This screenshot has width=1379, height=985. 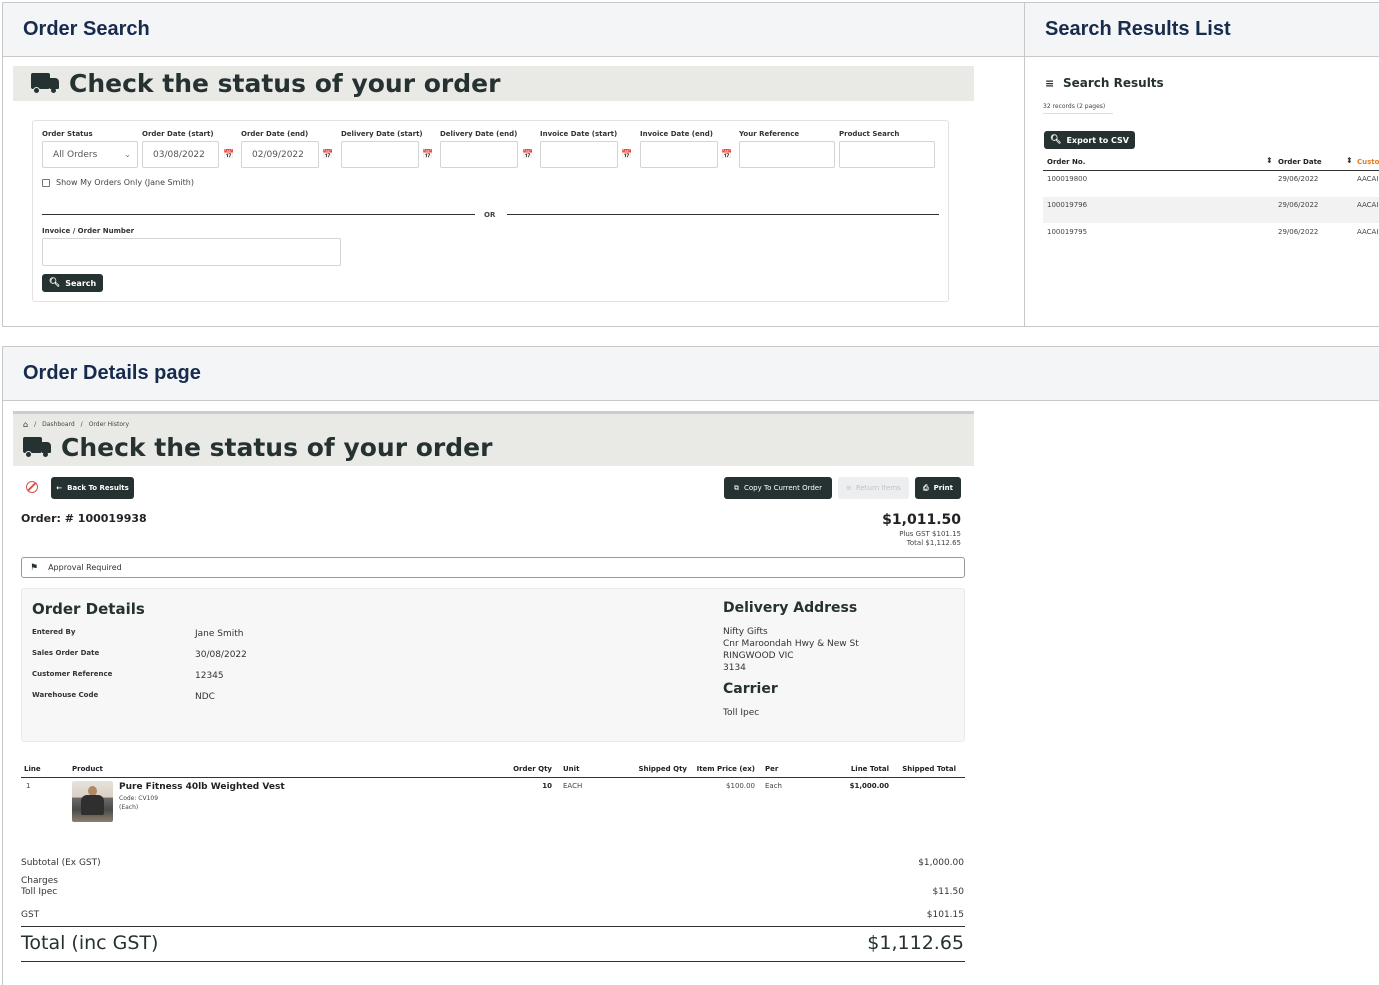 I want to click on detail-label: Sales Order Date, so click(x=66, y=653).